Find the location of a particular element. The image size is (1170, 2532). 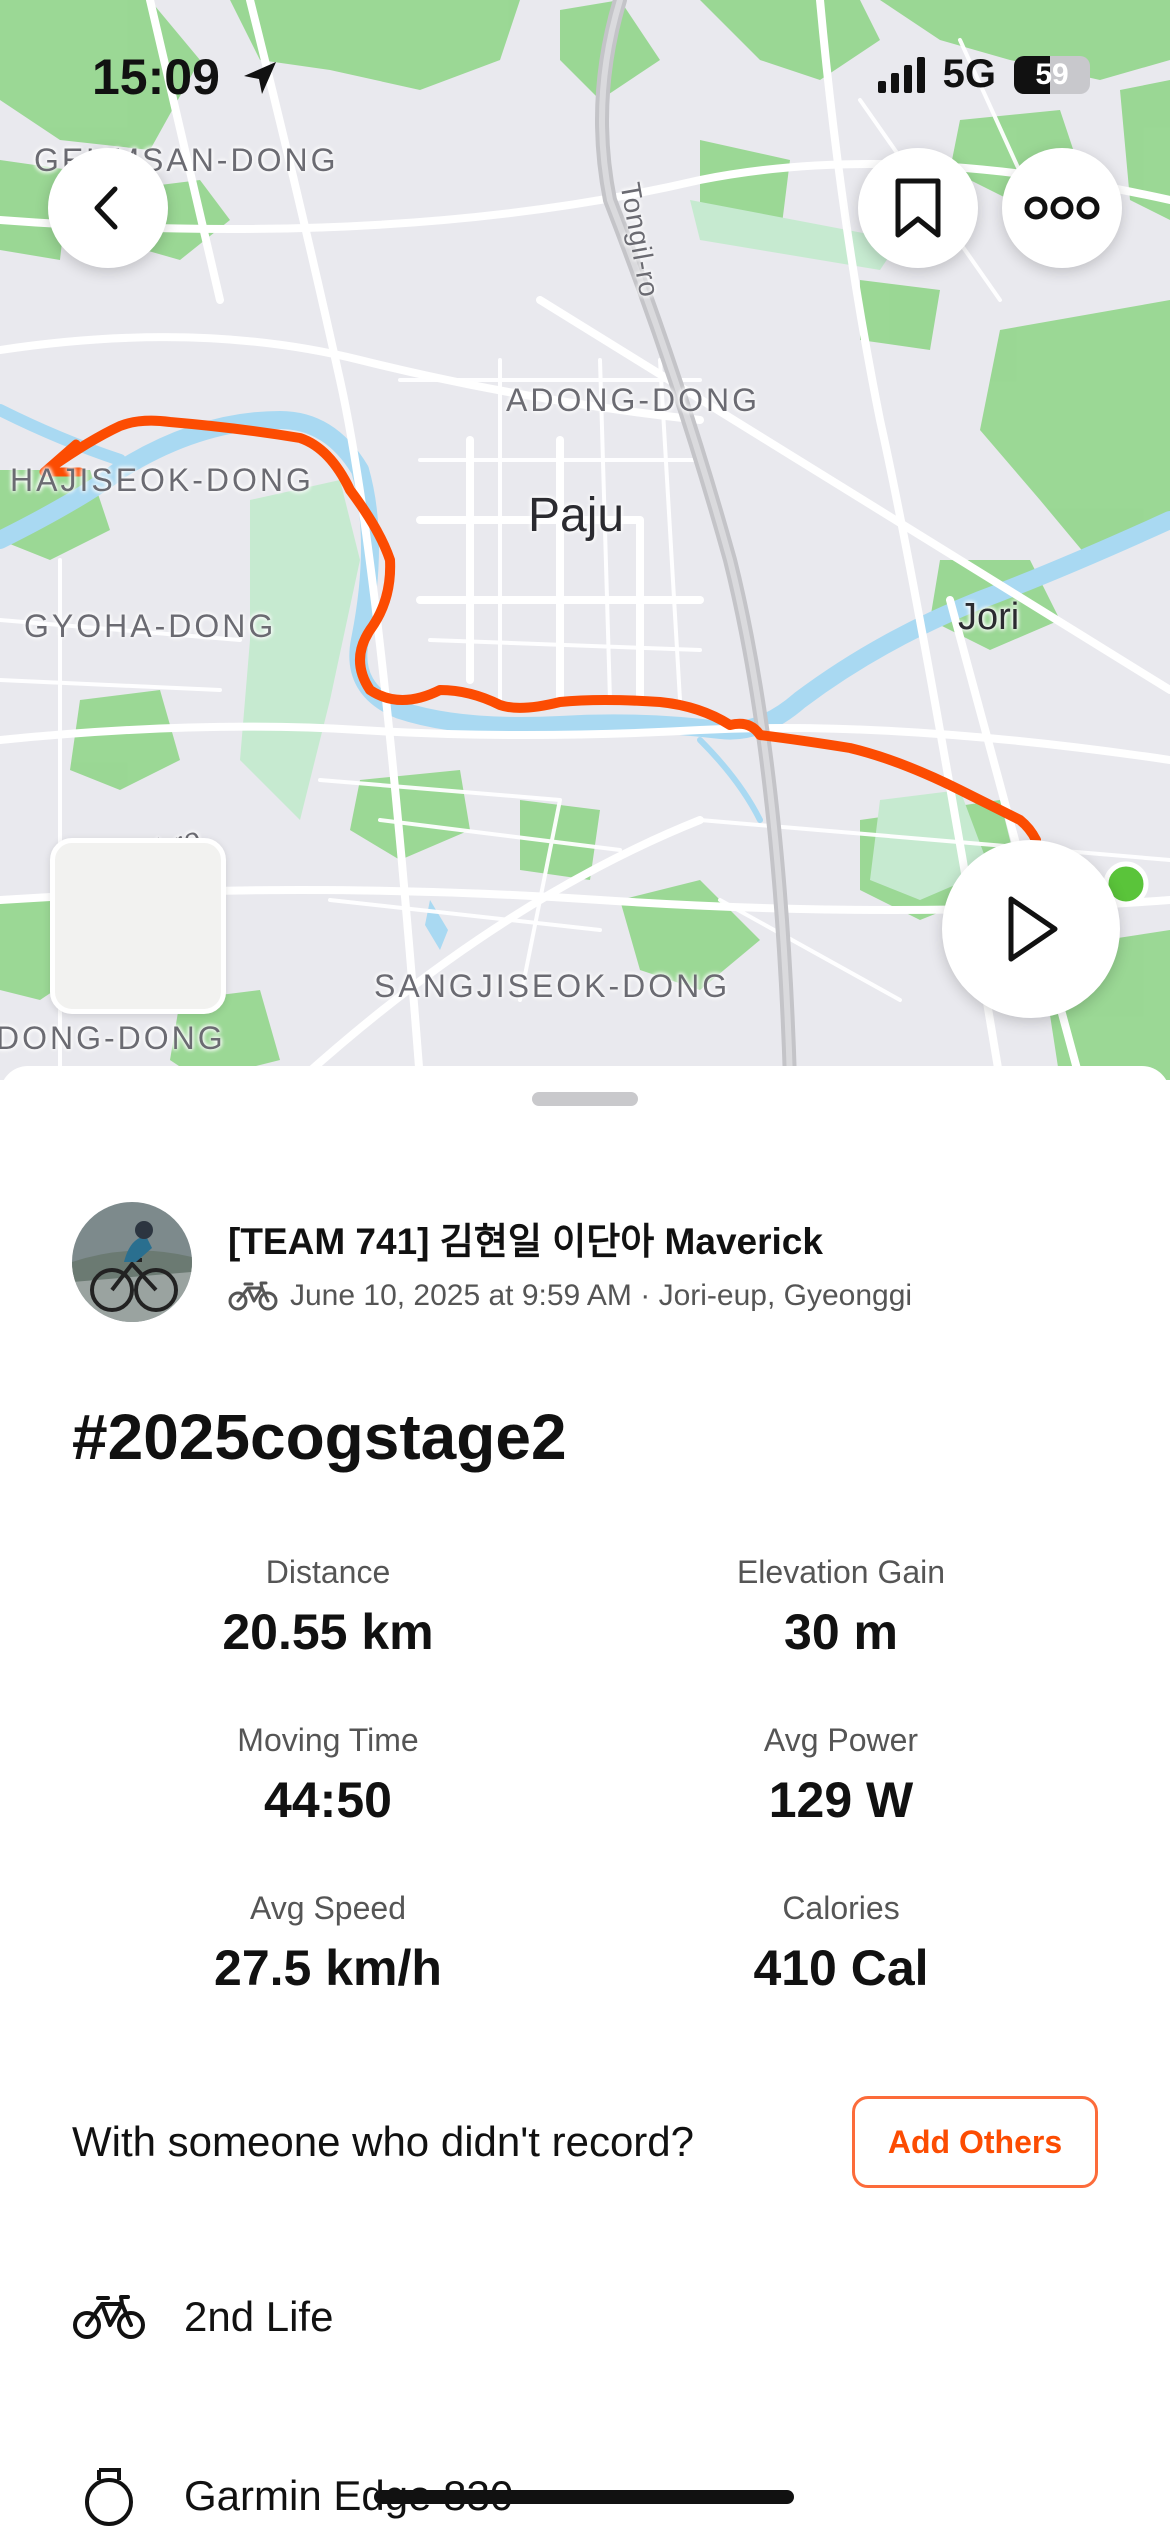

bookmark-icon is located at coordinates (918, 208).